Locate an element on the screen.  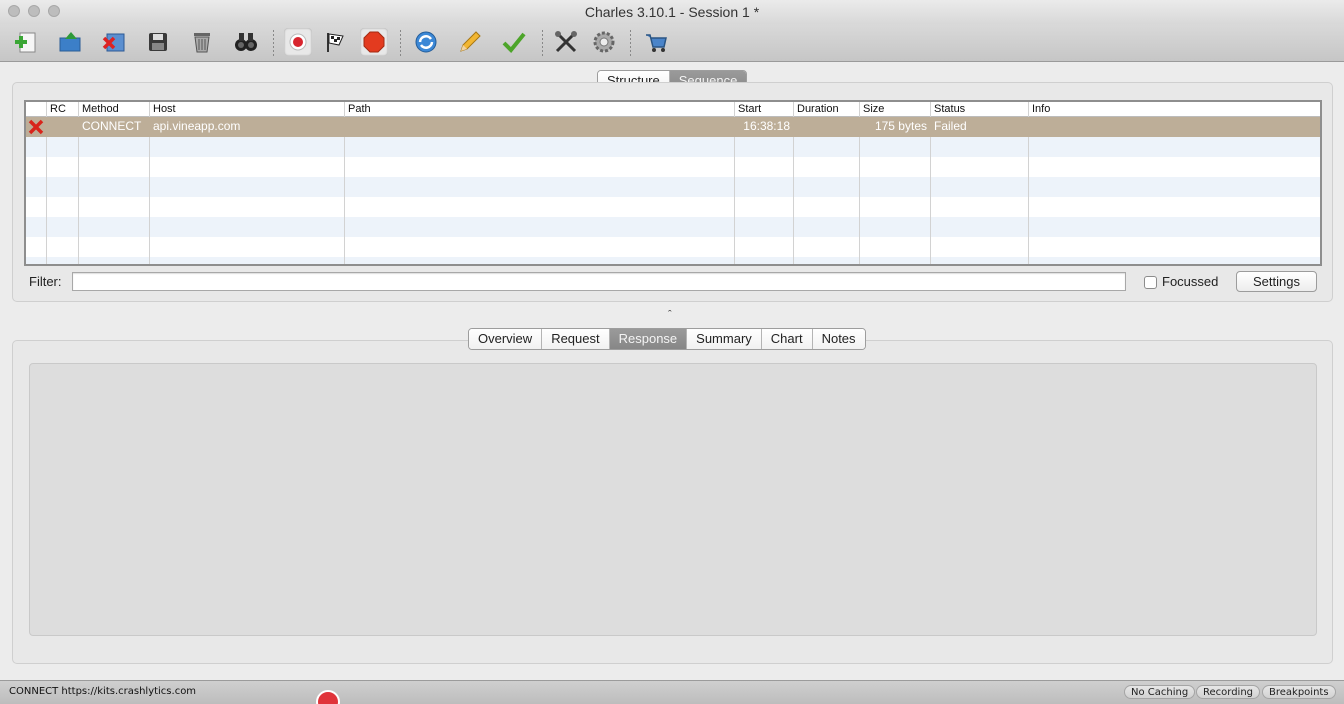
window-title: Charles 3.10.1 - Session 1 * is located at coordinates (672, 12).